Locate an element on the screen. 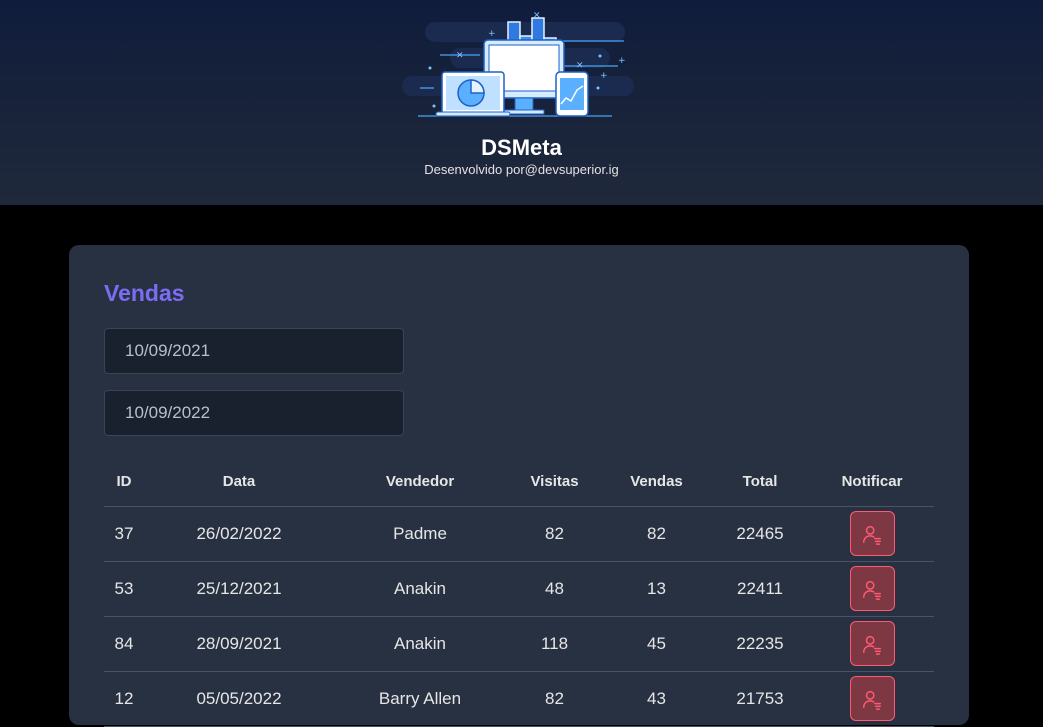 This screenshot has height=727, width=1043. dashboard-illustration-icon: ✕ ✕ ✕ + + + is located at coordinates (518, 64).